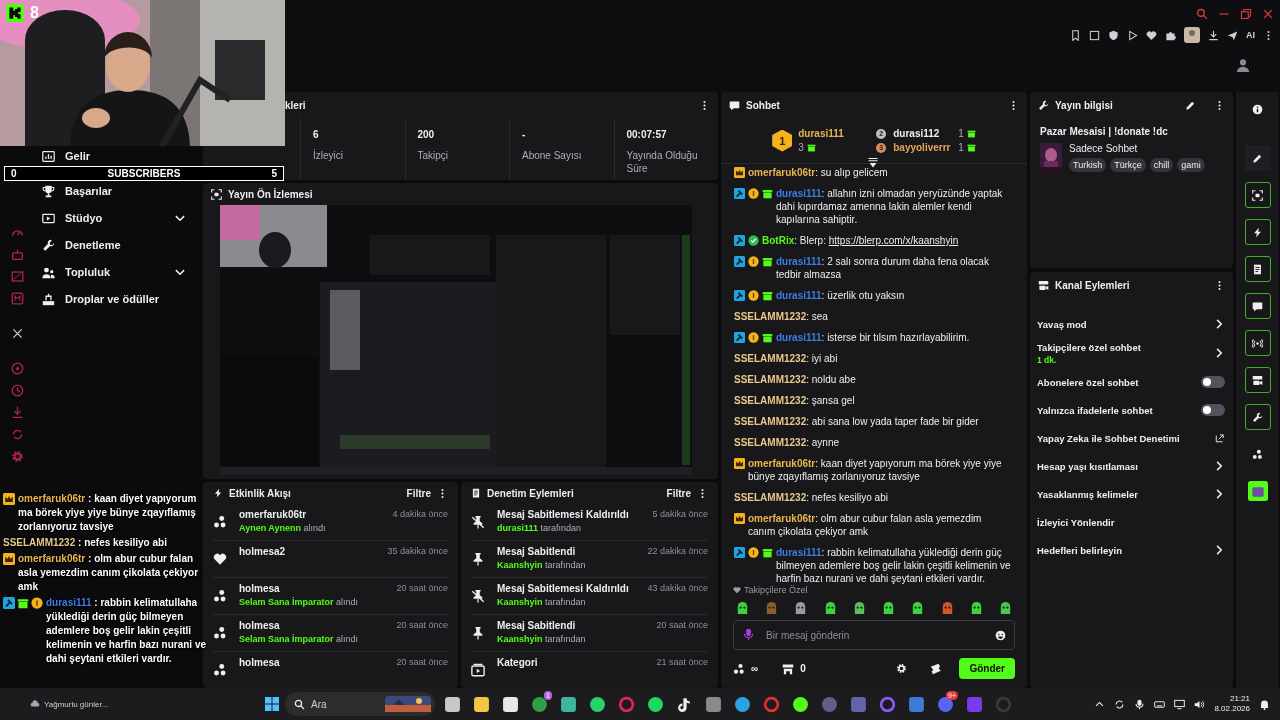 This screenshot has height=720, width=1280. What do you see at coordinates (1160, 704) in the screenshot?
I see `keyboard-icon` at bounding box center [1160, 704].